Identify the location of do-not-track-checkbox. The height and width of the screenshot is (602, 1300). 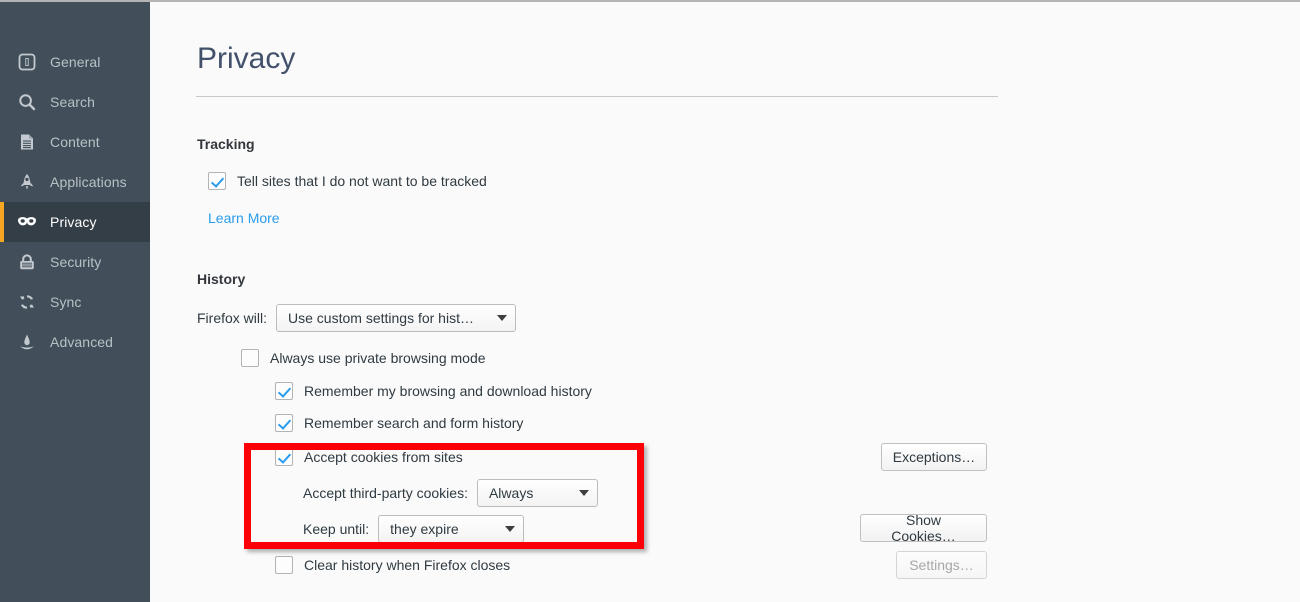
(217, 181).